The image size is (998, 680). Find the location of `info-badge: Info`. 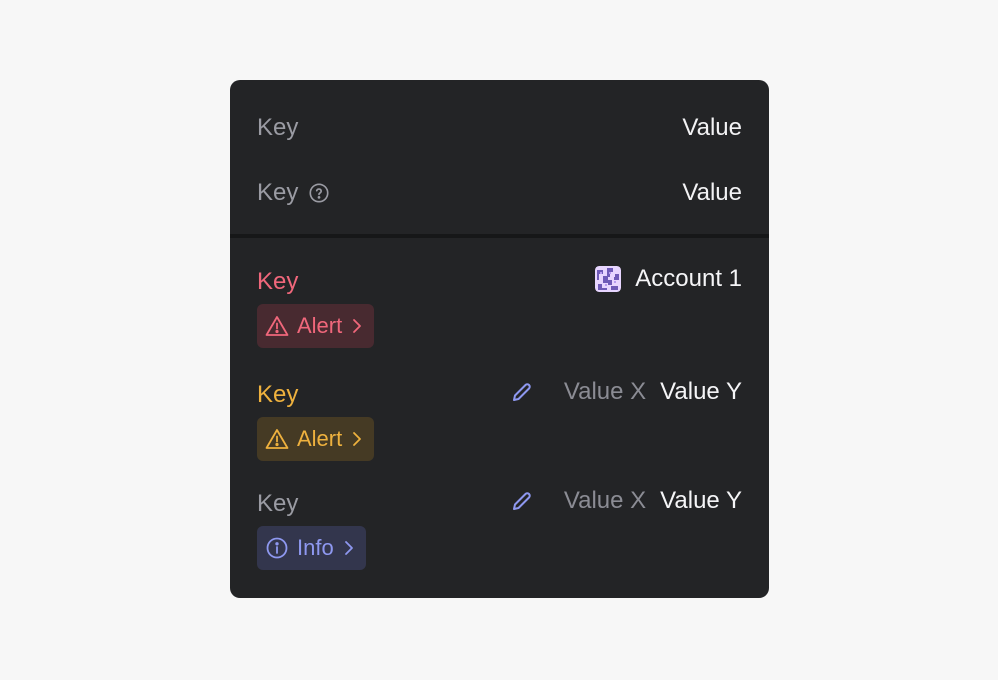

info-badge: Info is located at coordinates (311, 548).